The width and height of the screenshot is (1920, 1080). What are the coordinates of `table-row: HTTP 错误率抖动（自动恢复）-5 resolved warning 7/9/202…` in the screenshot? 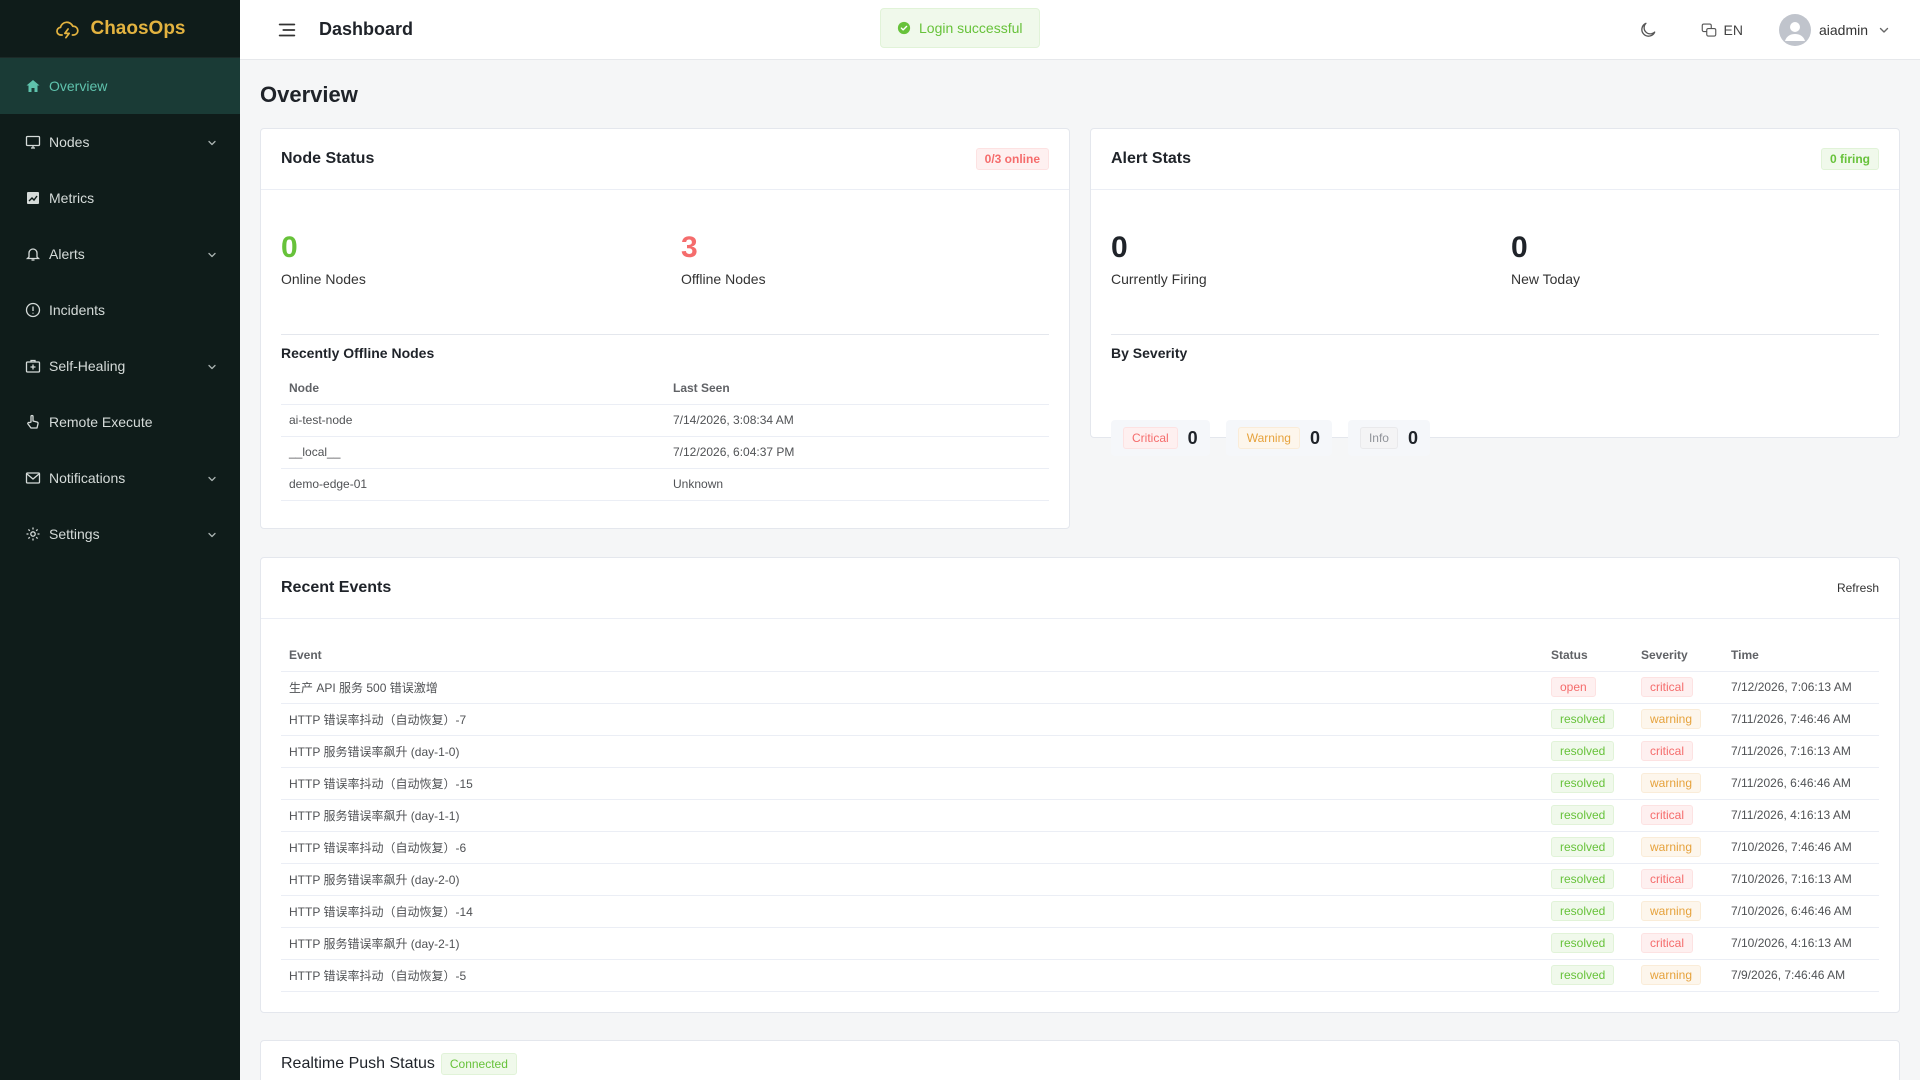 It's located at (1080, 975).